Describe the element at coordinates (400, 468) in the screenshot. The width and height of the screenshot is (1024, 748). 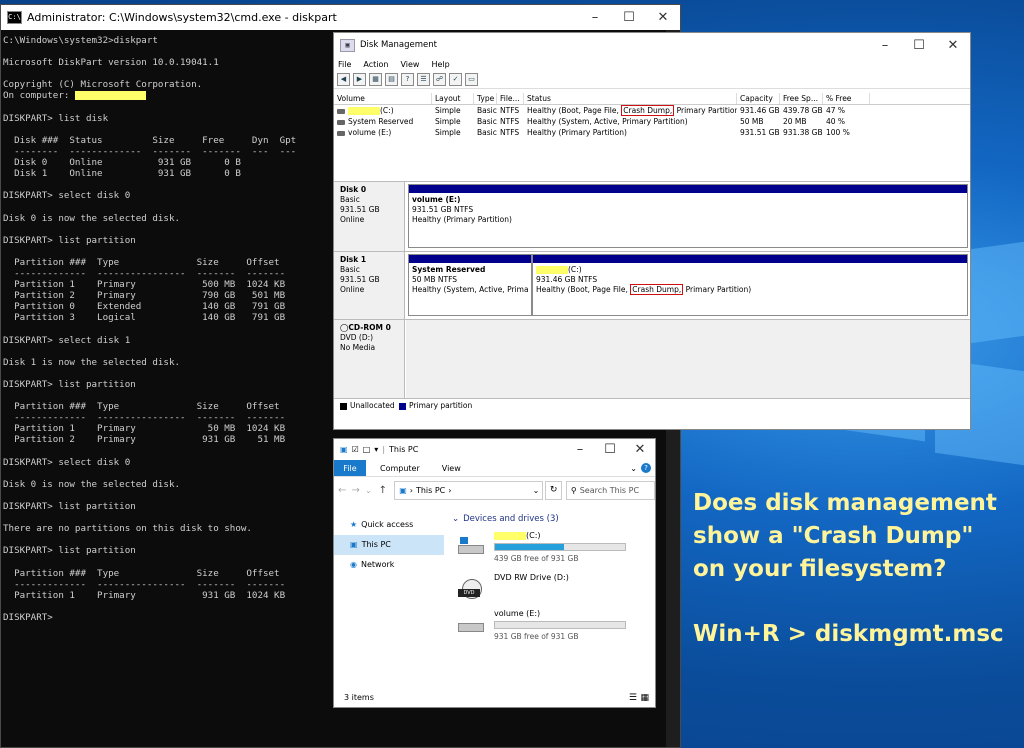
I see `tab-computer: Computer` at that location.